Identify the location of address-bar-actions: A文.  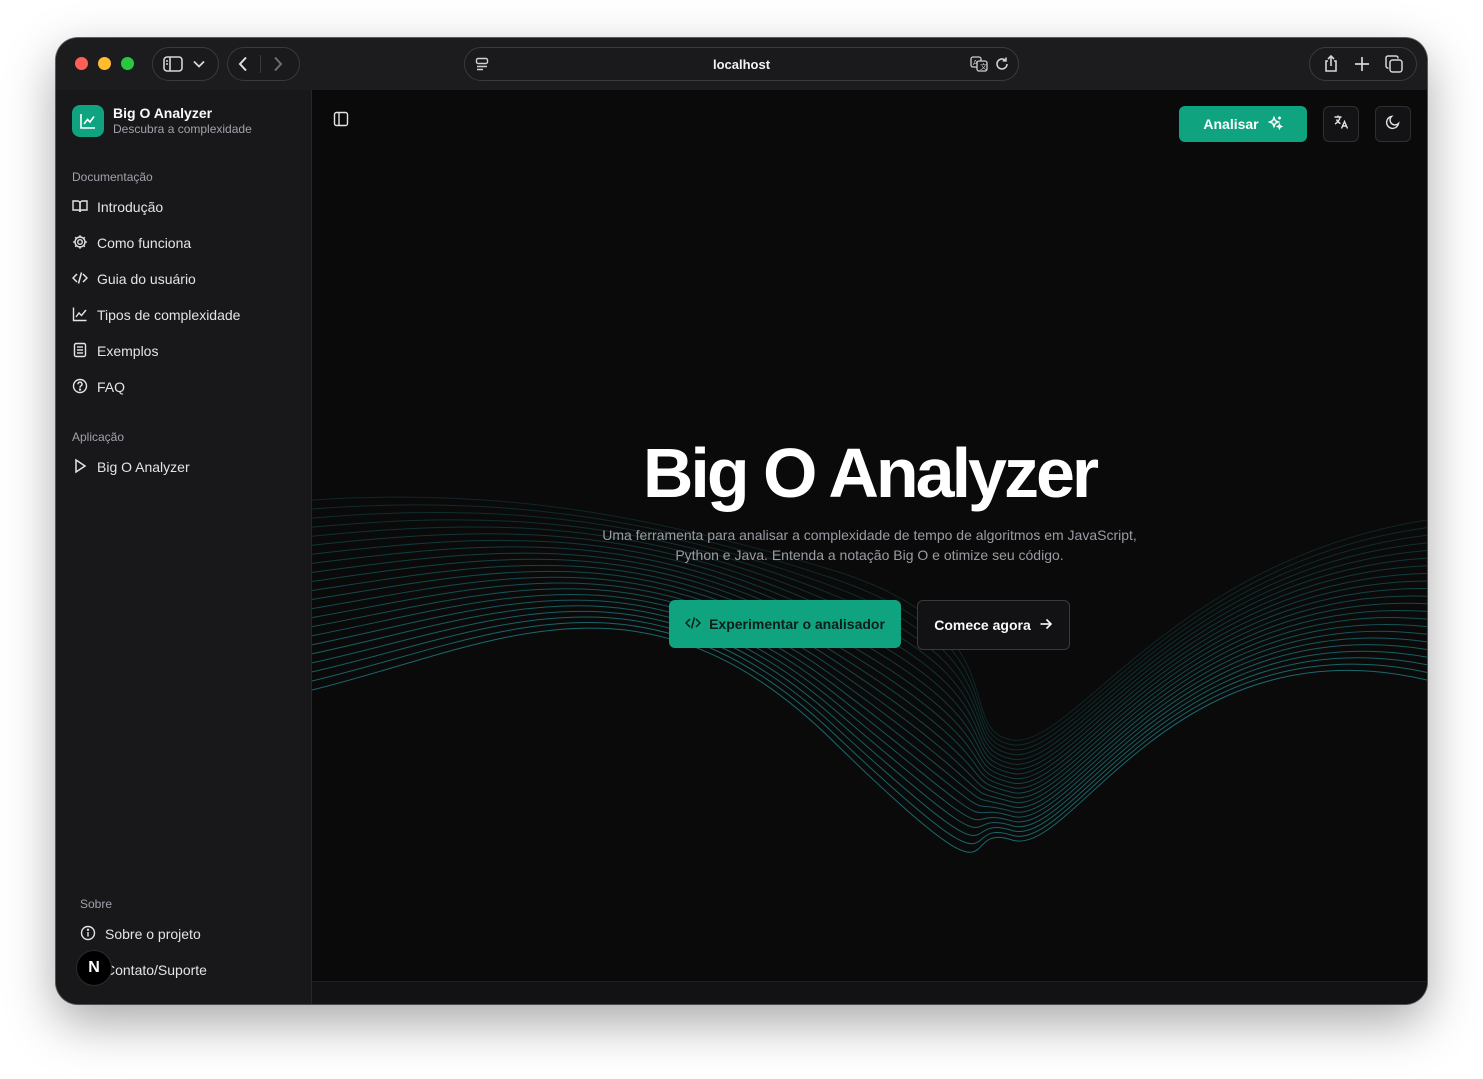
(990, 66).